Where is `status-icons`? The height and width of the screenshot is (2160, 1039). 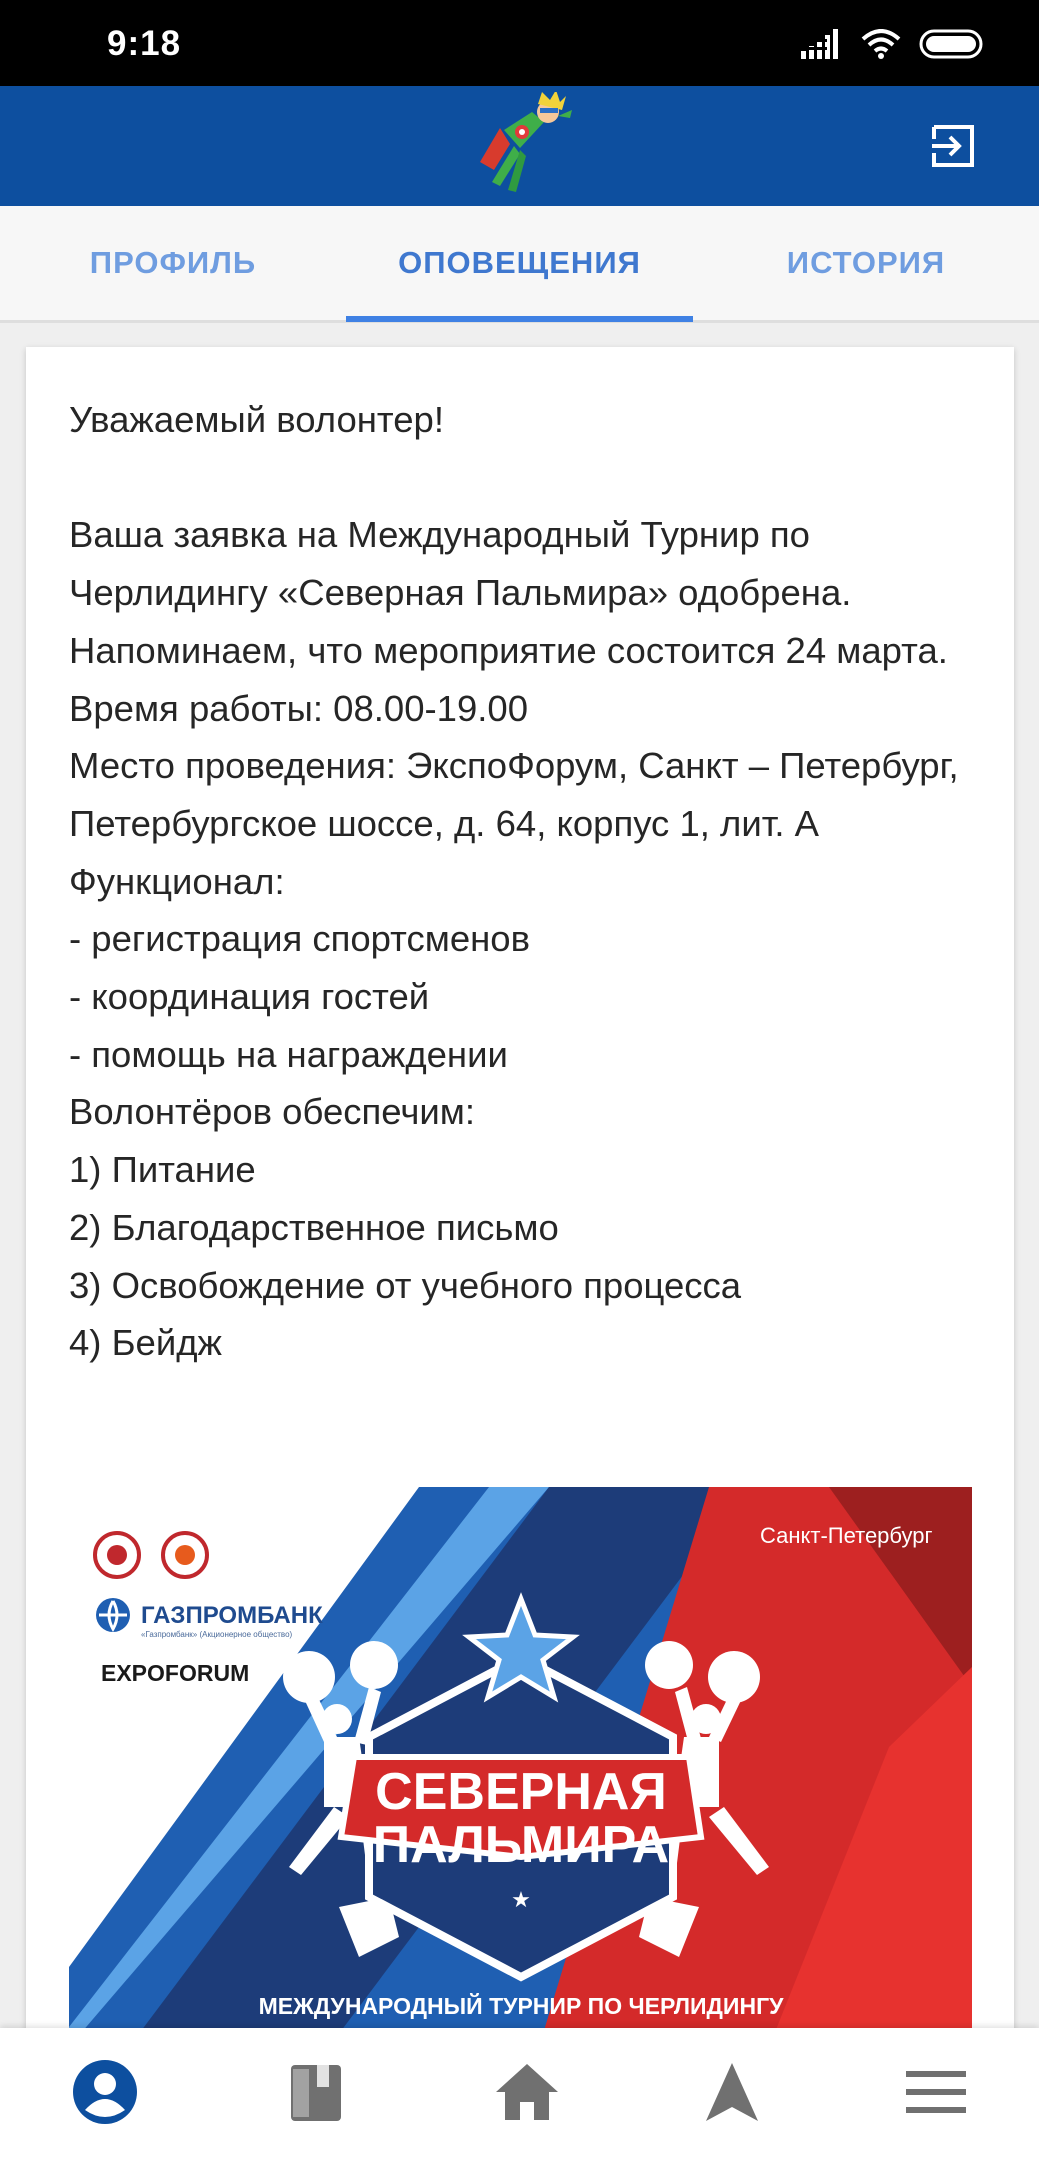 status-icons is located at coordinates (893, 44).